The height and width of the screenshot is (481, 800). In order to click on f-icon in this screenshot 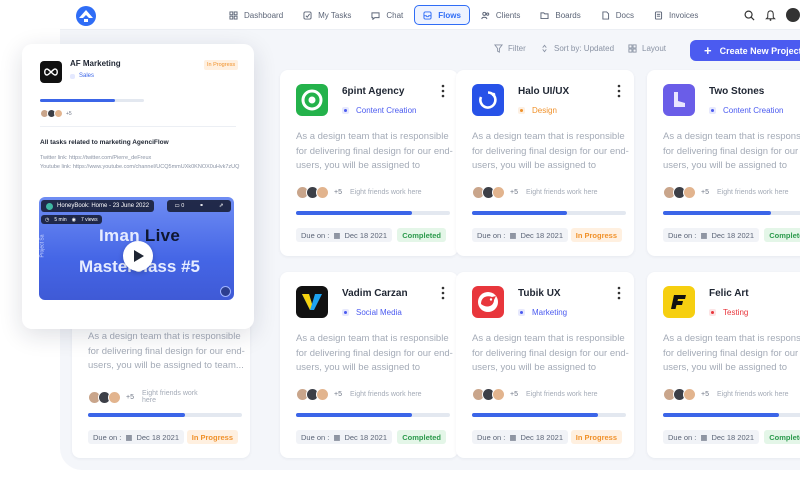, I will do `click(679, 302)`.